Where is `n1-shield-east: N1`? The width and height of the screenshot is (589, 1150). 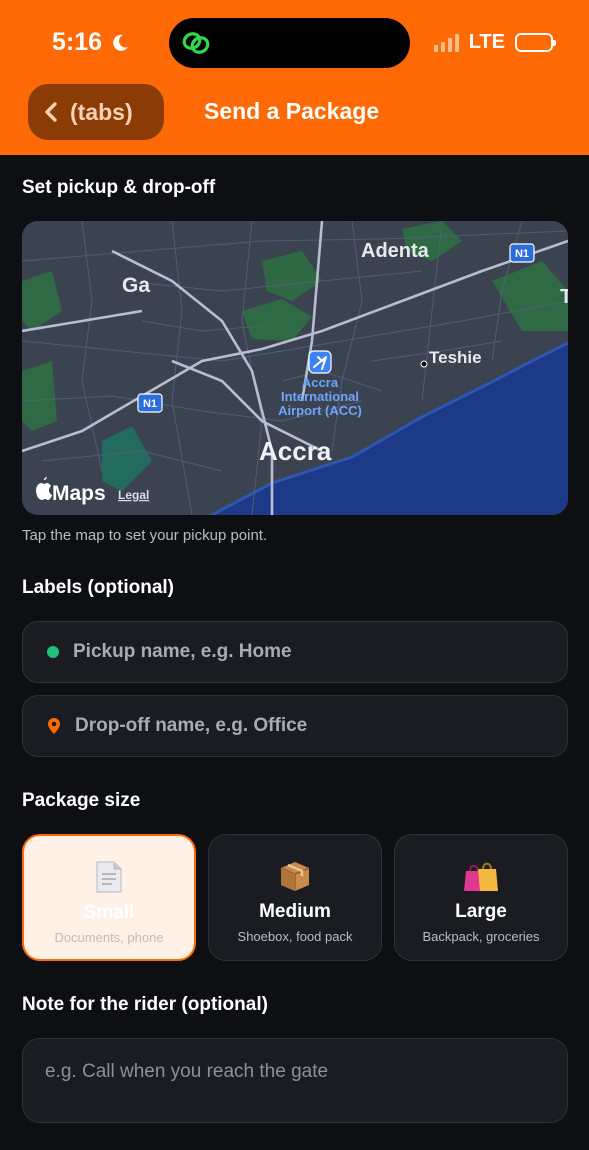
n1-shield-east: N1 is located at coordinates (522, 253).